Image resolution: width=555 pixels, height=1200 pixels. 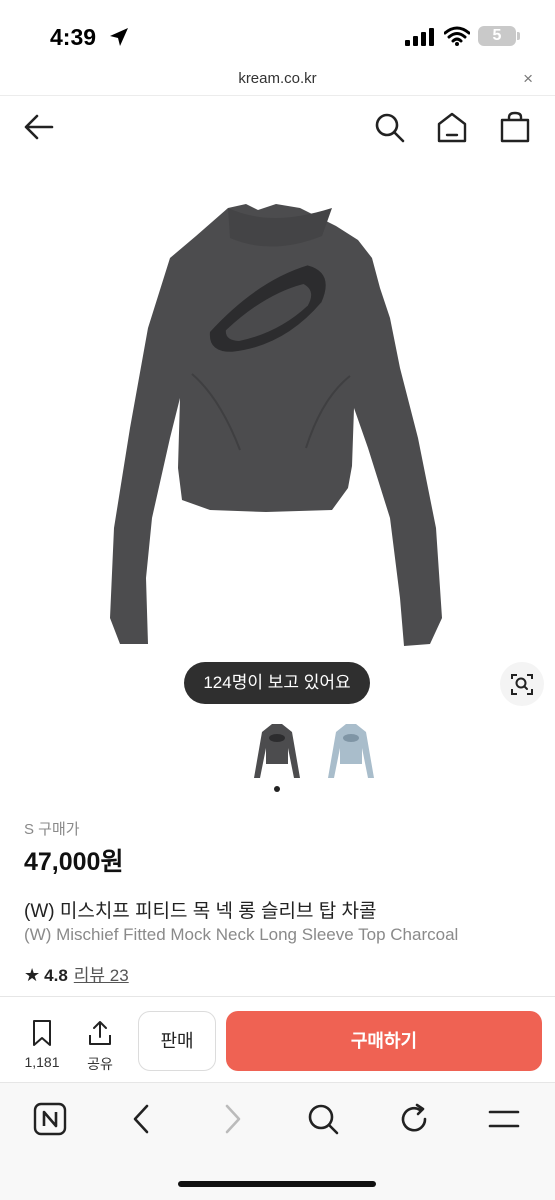 What do you see at coordinates (42, 1062) in the screenshot?
I see `bookmark-count: 1,181` at bounding box center [42, 1062].